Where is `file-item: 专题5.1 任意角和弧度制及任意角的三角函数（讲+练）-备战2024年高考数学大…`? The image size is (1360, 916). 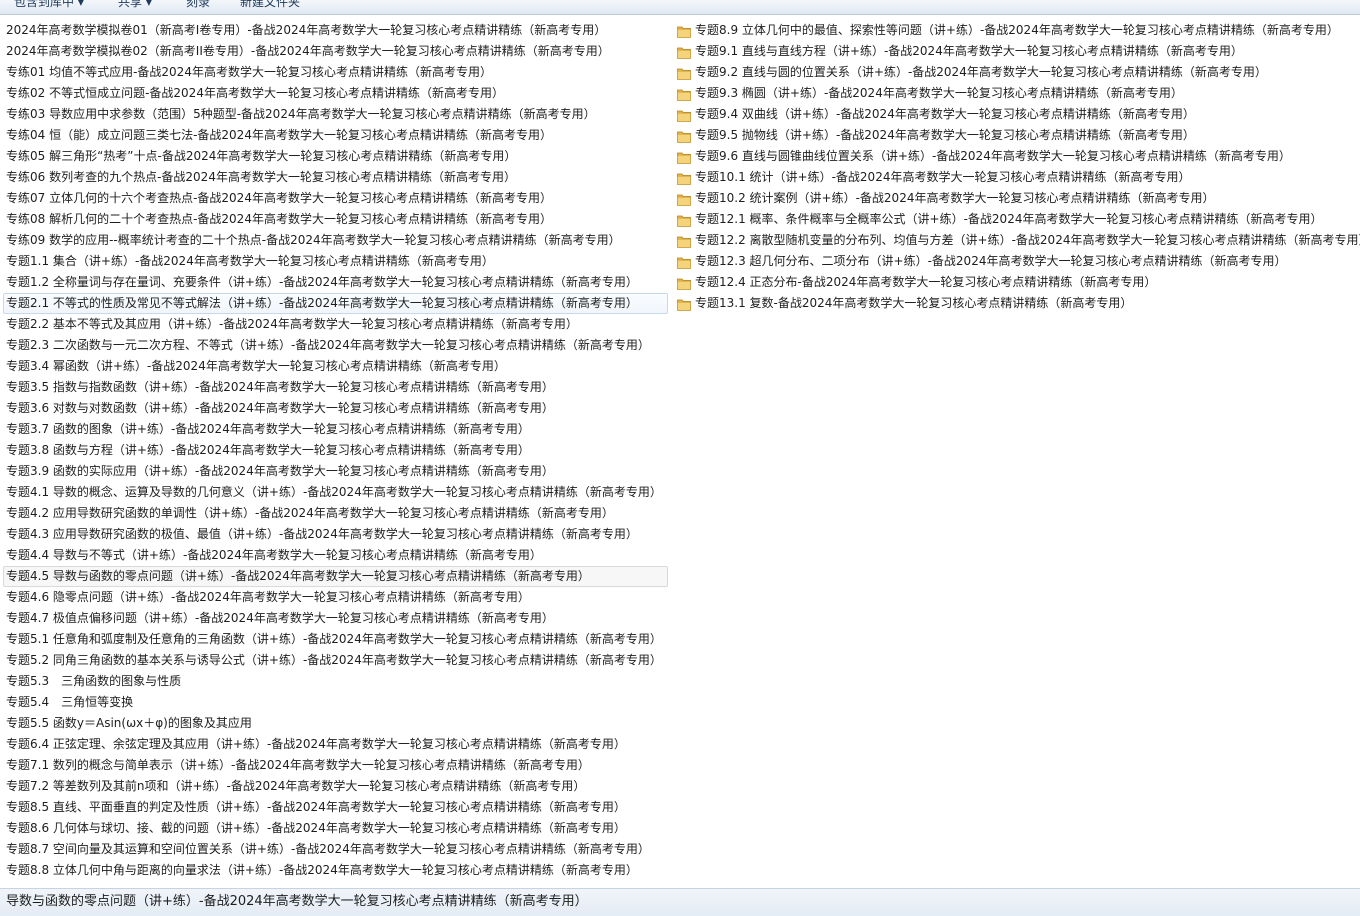
file-item: 专题5.1 任意角和弧度制及任意角的三角函数（讲+练）-备战2024年高考数学大… is located at coordinates (336, 639).